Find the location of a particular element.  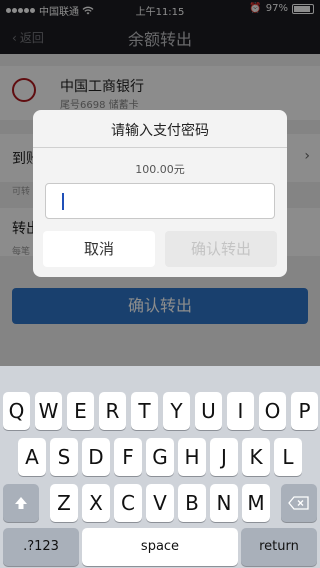

key-l: L is located at coordinates (288, 457).